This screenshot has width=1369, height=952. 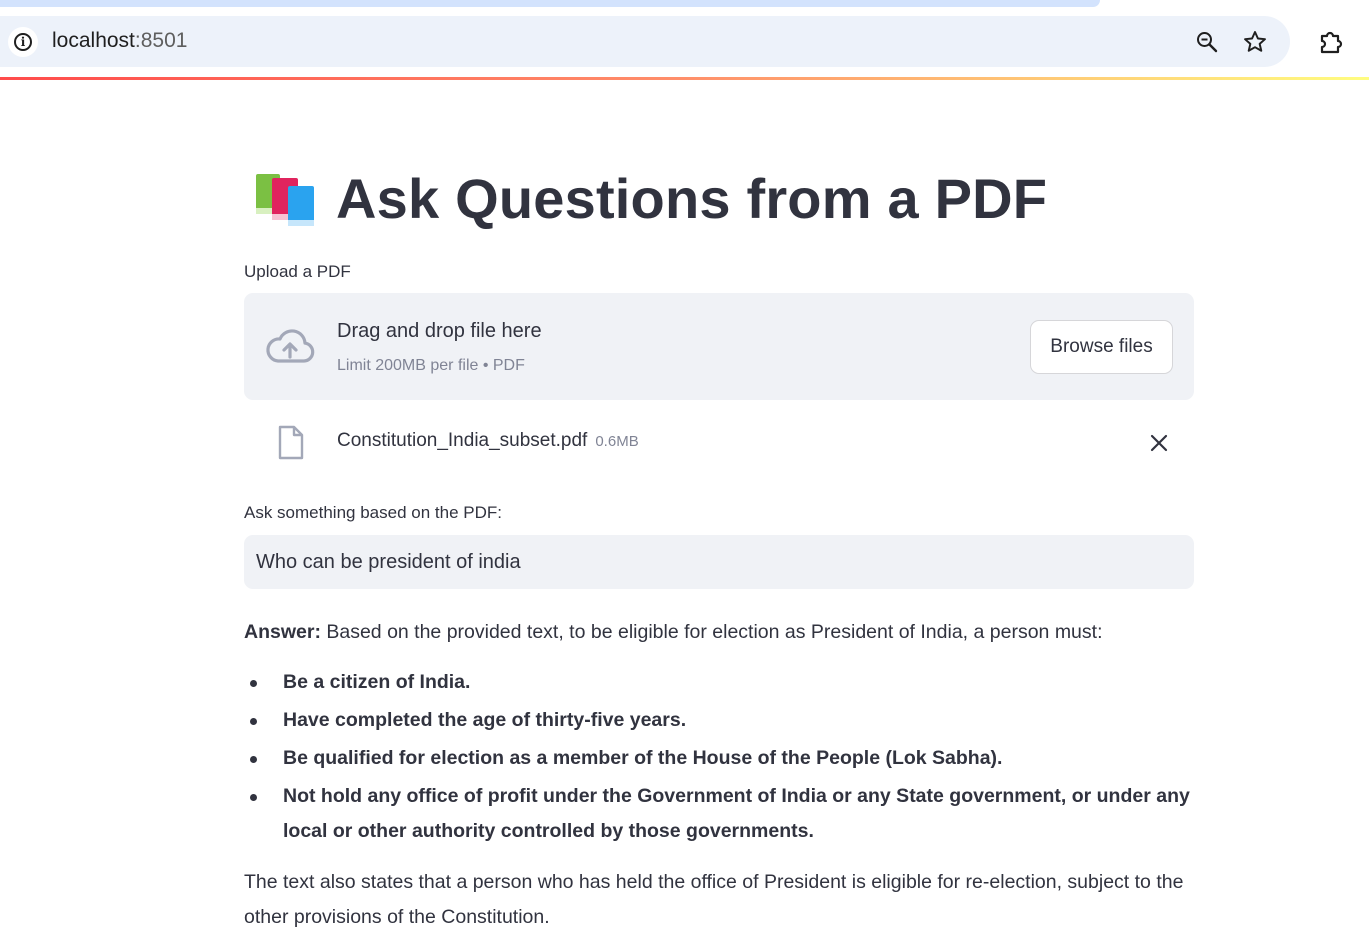 I want to click on tab-strip, so click(x=550, y=3).